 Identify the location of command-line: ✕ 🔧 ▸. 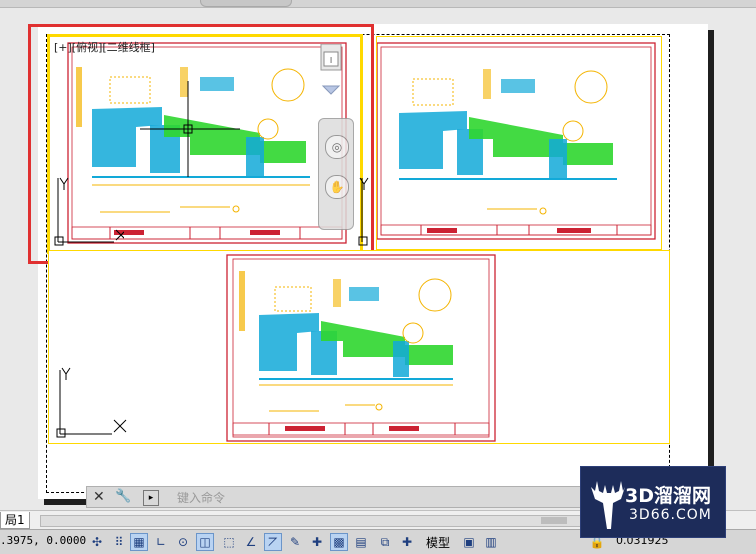
(346, 497).